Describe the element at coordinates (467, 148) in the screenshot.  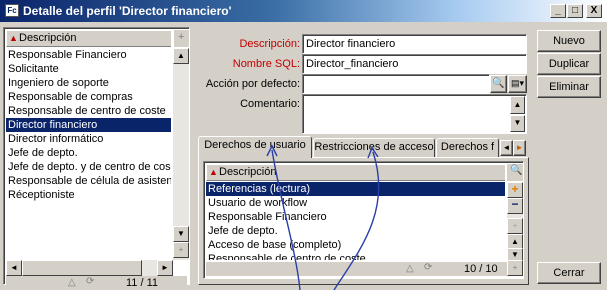
I see `tab-derechos-f: Derechos f` at that location.